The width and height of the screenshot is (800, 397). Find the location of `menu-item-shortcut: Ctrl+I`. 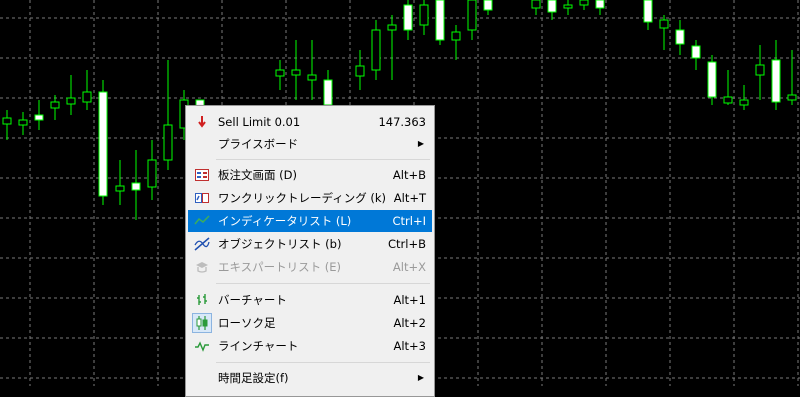

menu-item-shortcut: Ctrl+I is located at coordinates (409, 221).